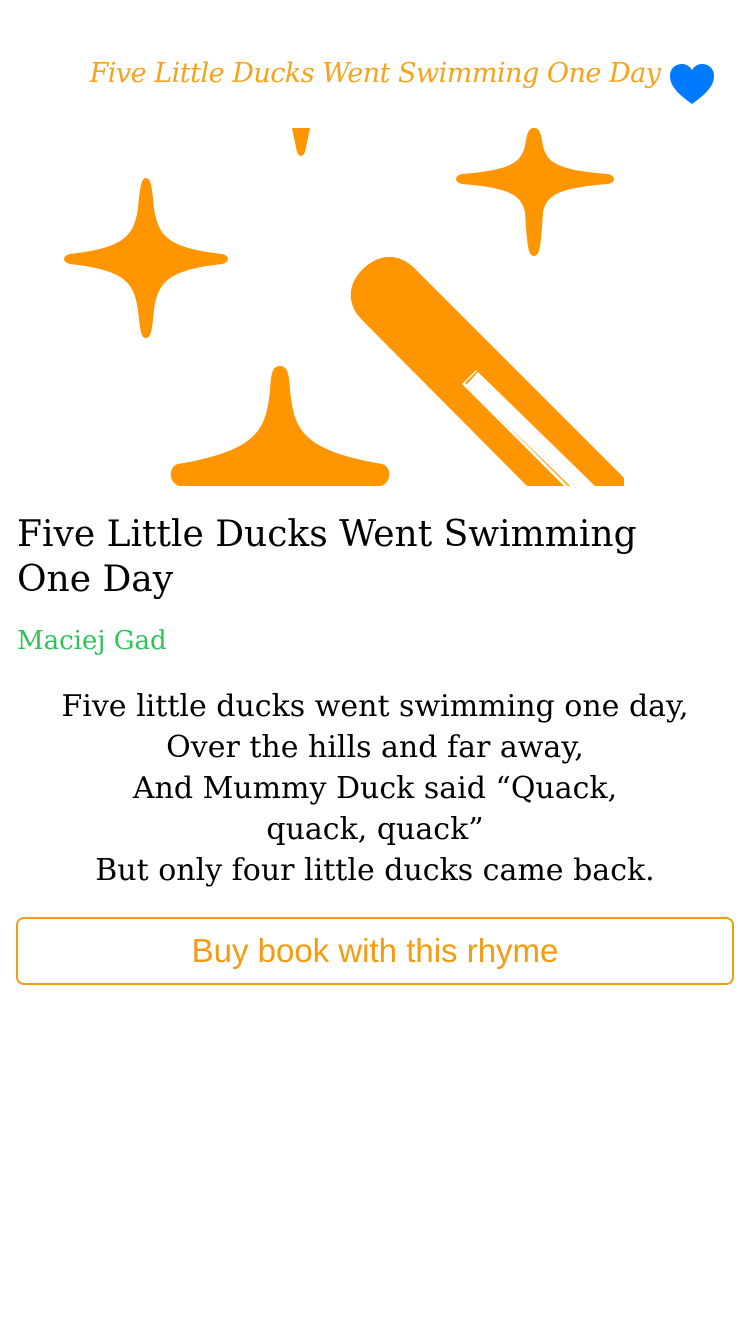 The height and width of the screenshot is (1334, 750). I want to click on rhyme-line: Over the hills and far away,, so click(375, 747).